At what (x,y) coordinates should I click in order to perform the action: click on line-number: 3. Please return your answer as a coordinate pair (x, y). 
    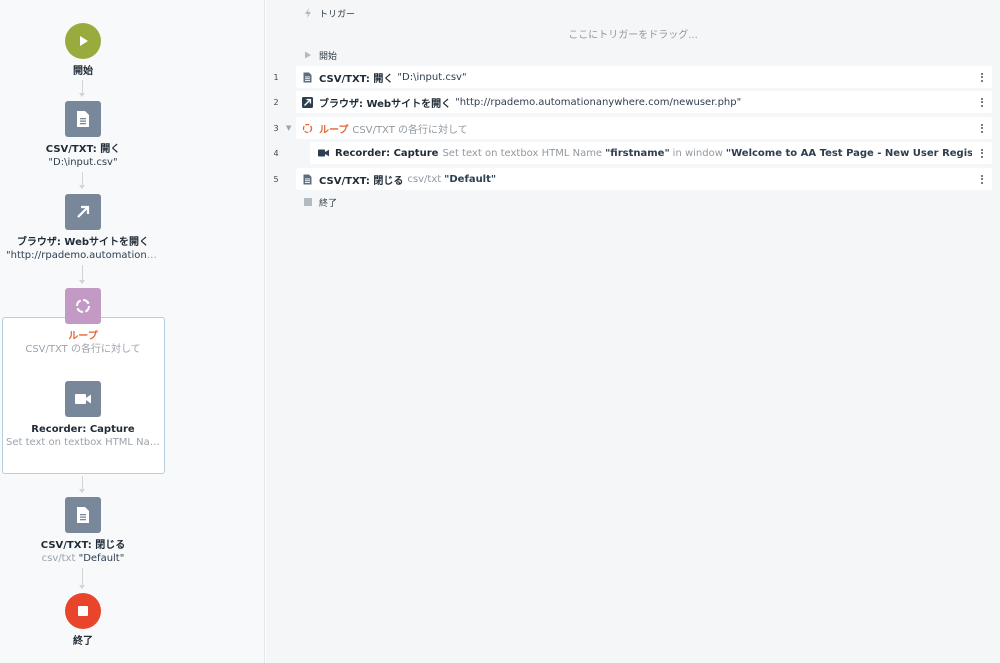
    Looking at the image, I should click on (276, 128).